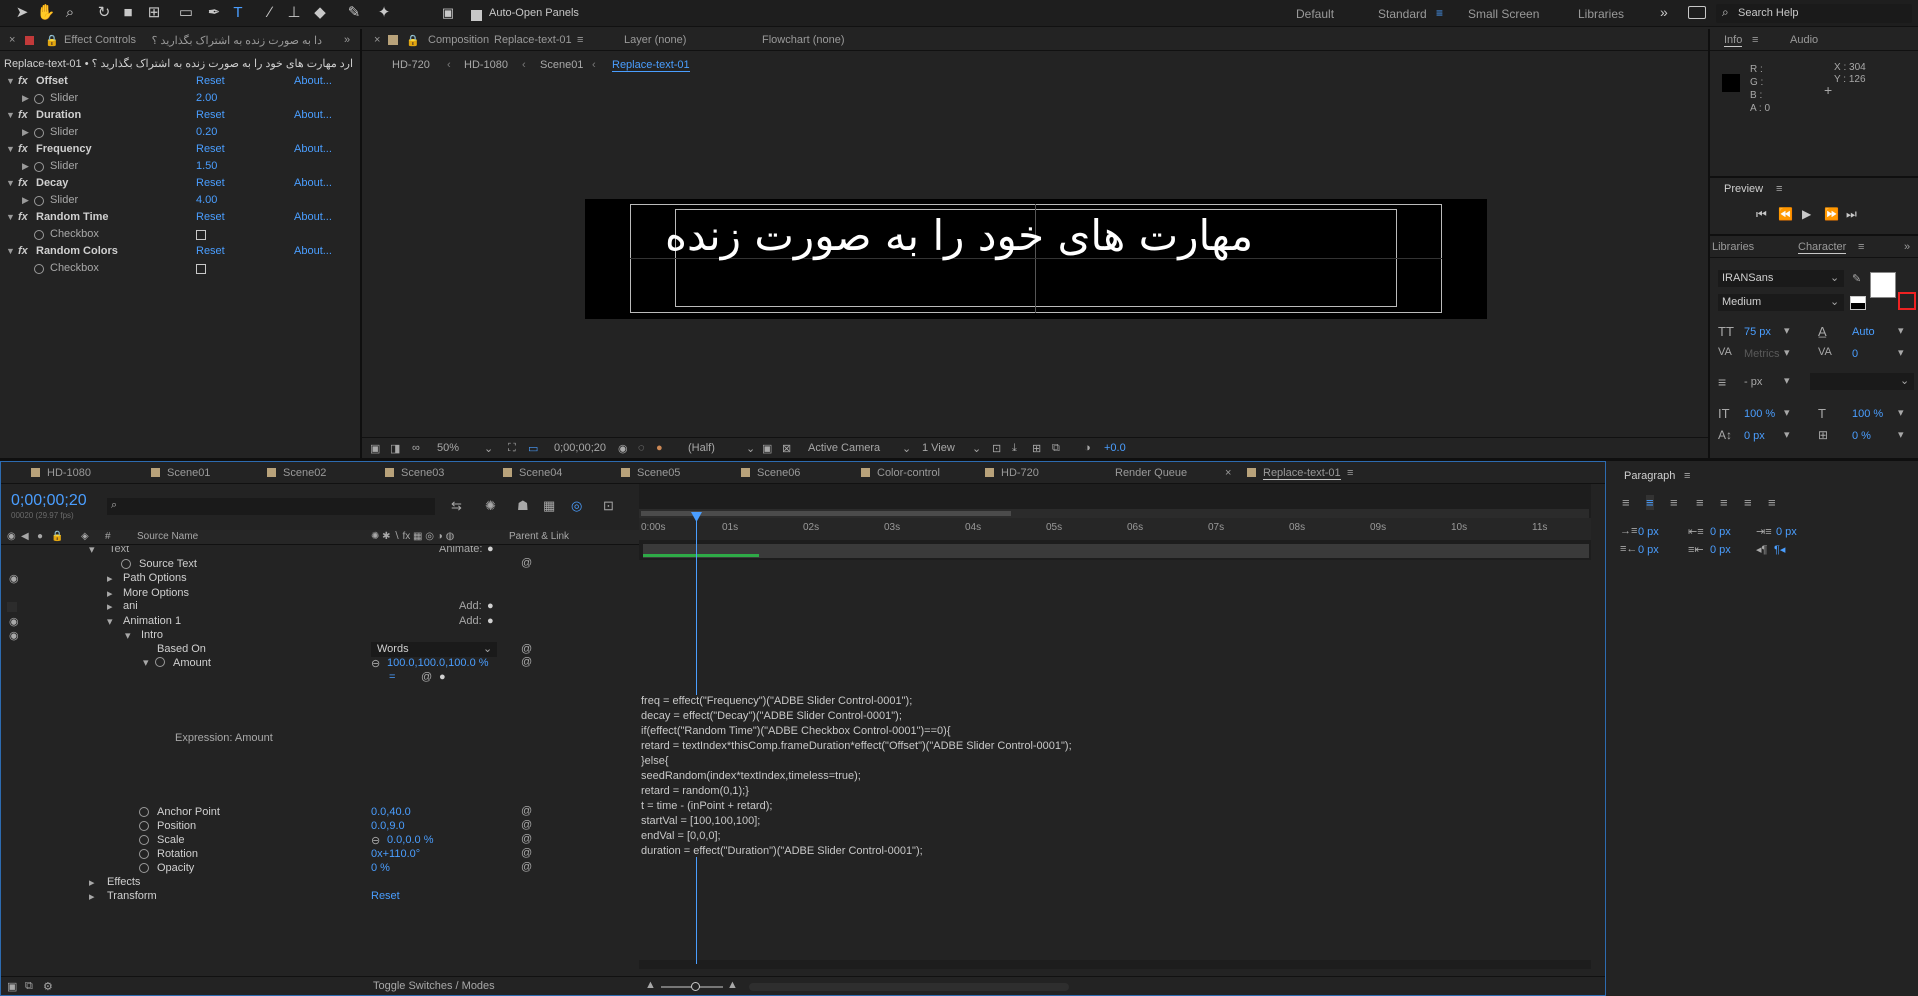  What do you see at coordinates (85, 536) in the screenshot?
I see `label-icon: ◈` at bounding box center [85, 536].